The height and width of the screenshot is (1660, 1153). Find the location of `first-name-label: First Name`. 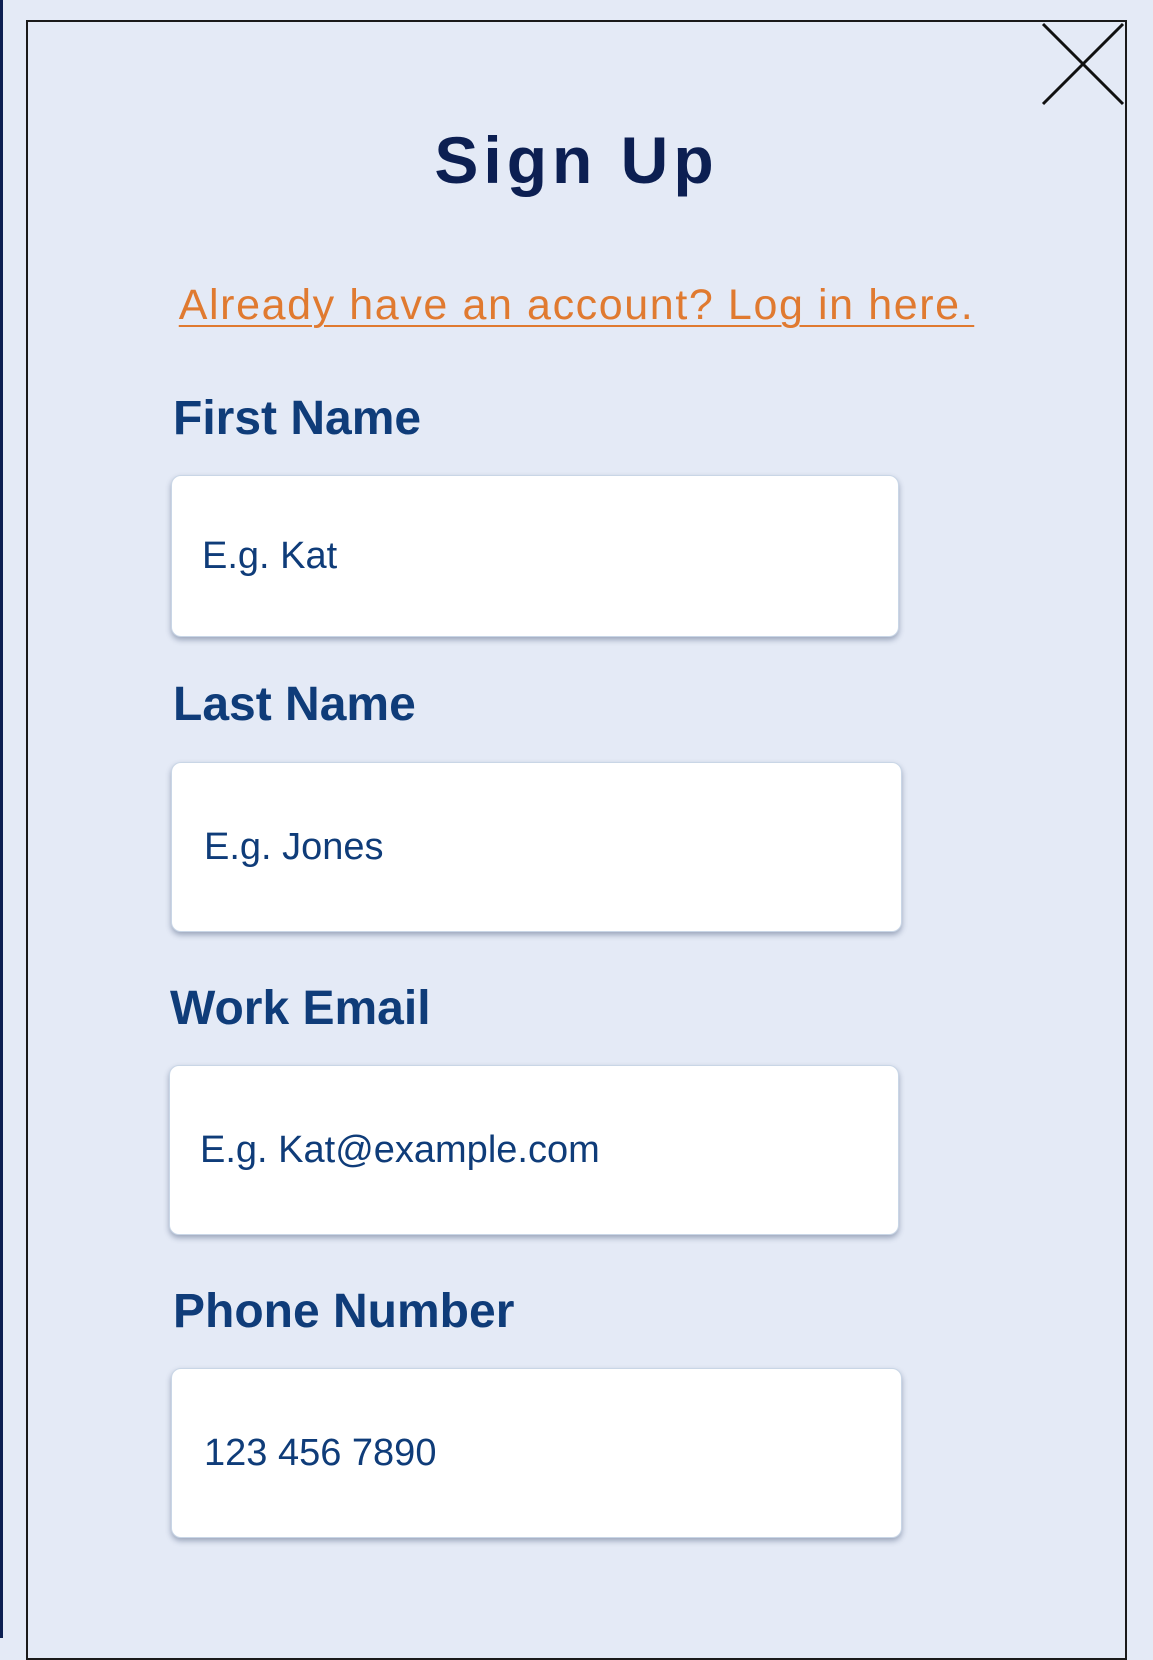

first-name-label: First Name is located at coordinates (297, 418).